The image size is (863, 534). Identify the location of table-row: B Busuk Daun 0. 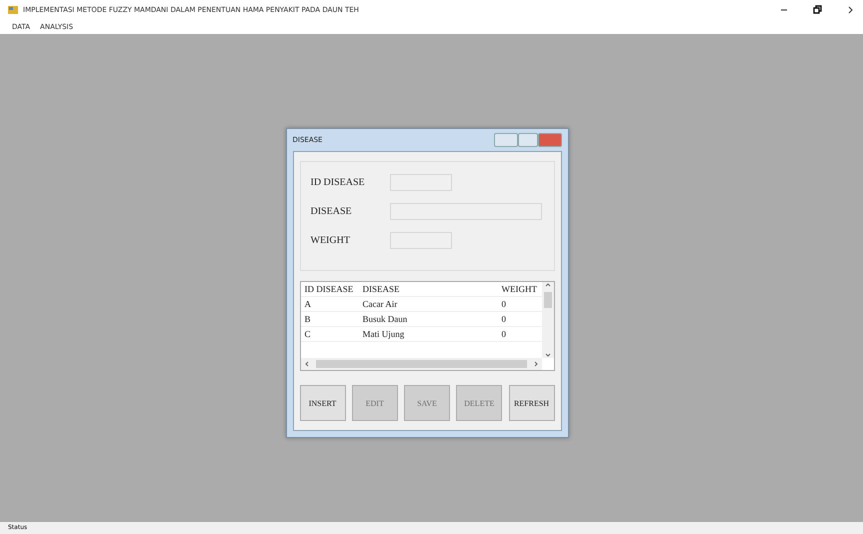
(421, 319).